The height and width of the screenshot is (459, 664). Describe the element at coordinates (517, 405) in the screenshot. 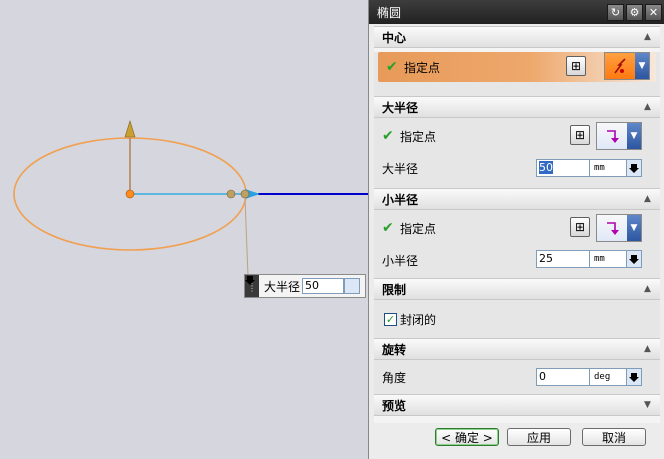

I see `section-preview-header: 预览 ▼` at that location.